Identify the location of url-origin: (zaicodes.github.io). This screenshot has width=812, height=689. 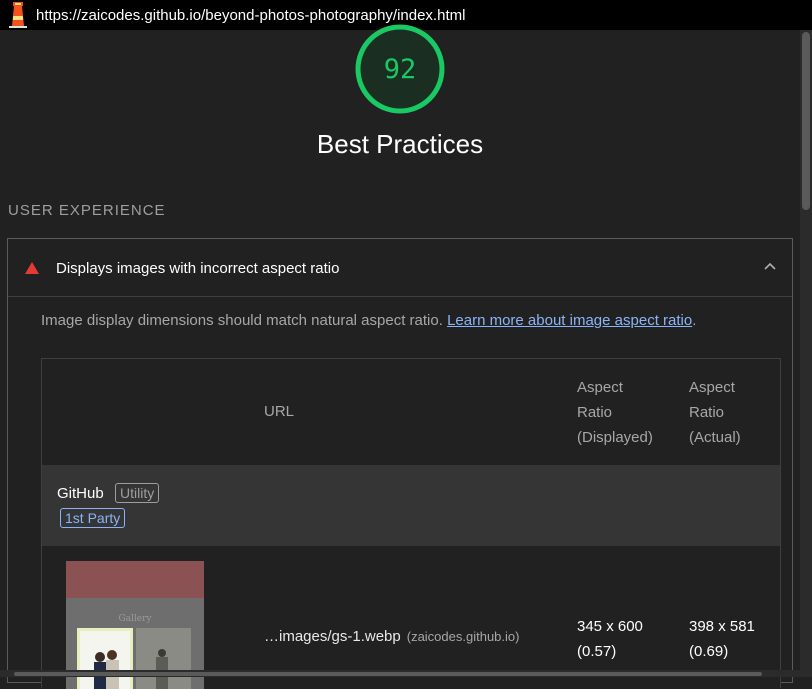
(463, 636).